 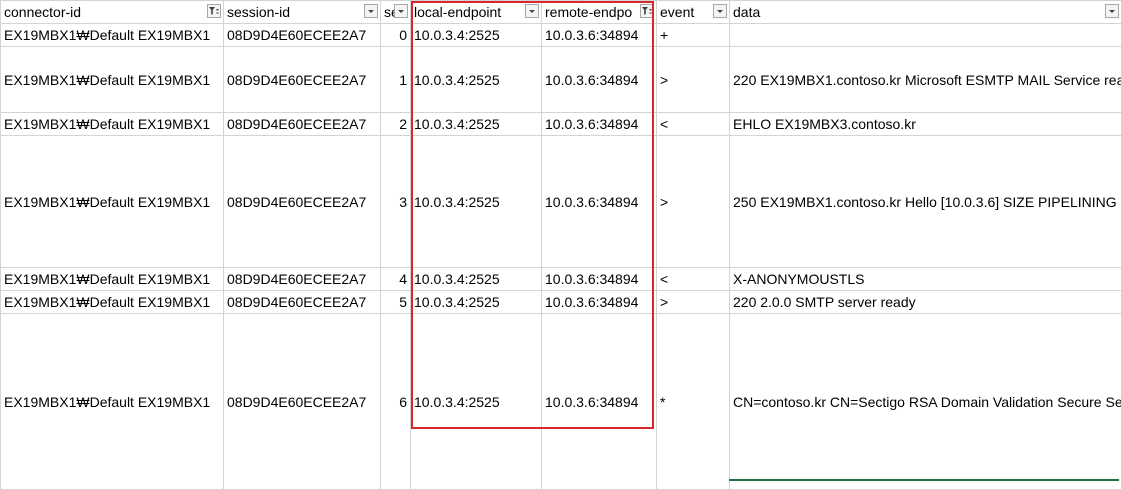 I want to click on cell-data, so click(x=925, y=35).